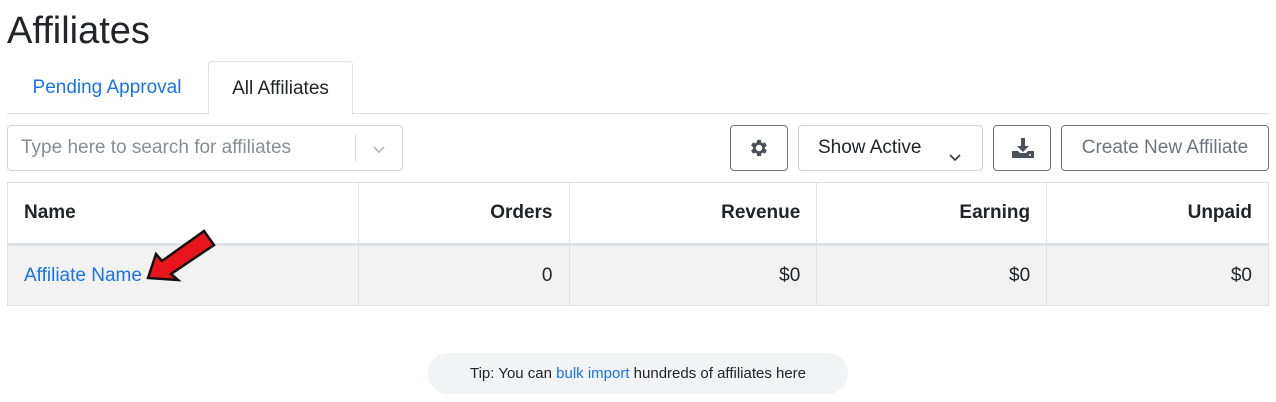 This screenshot has width=1276, height=402. Describe the element at coordinates (463, 214) in the screenshot. I see `column-header-orders: Orders` at that location.